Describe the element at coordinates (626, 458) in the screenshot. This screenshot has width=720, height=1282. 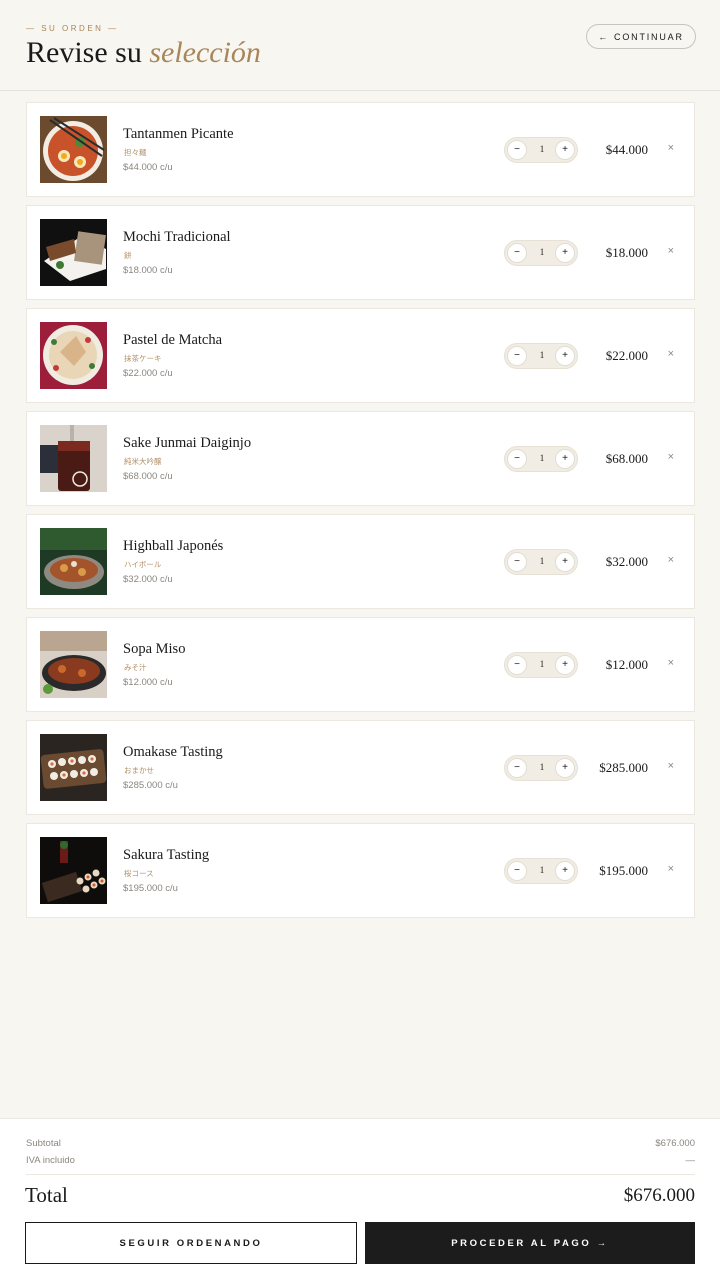
I see `item-total-price: $68.000` at that location.